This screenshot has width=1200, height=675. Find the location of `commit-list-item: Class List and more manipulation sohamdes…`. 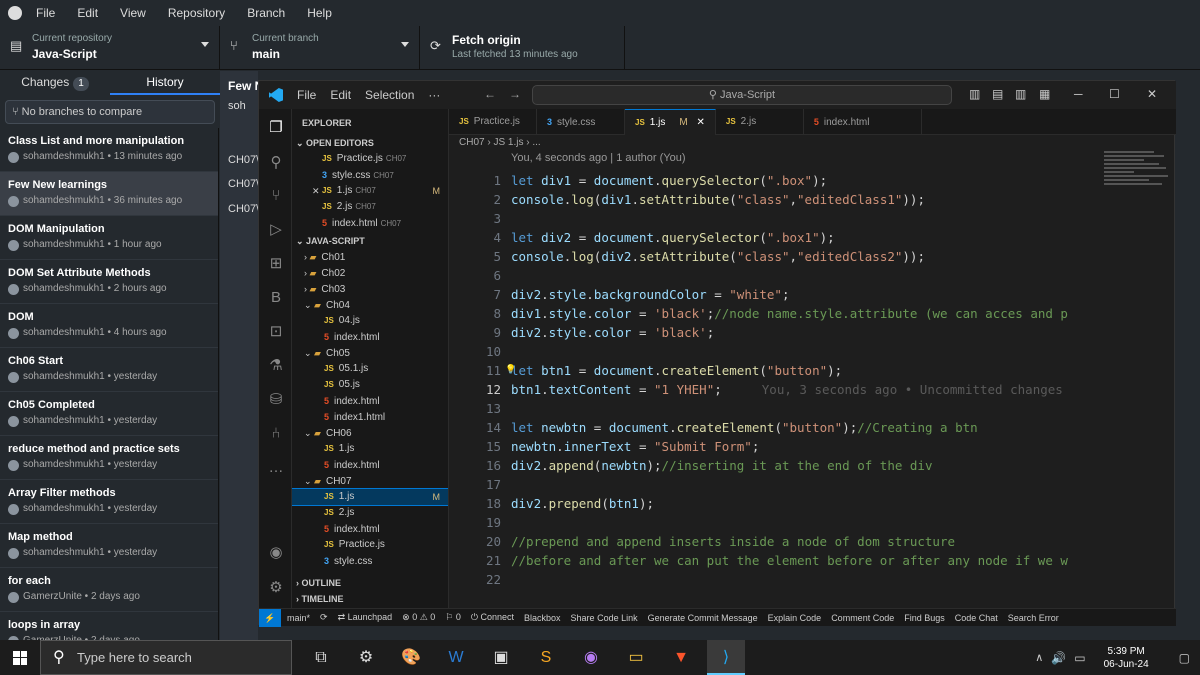

commit-list-item: Class List and more manipulation sohamdes… is located at coordinates (109, 150).